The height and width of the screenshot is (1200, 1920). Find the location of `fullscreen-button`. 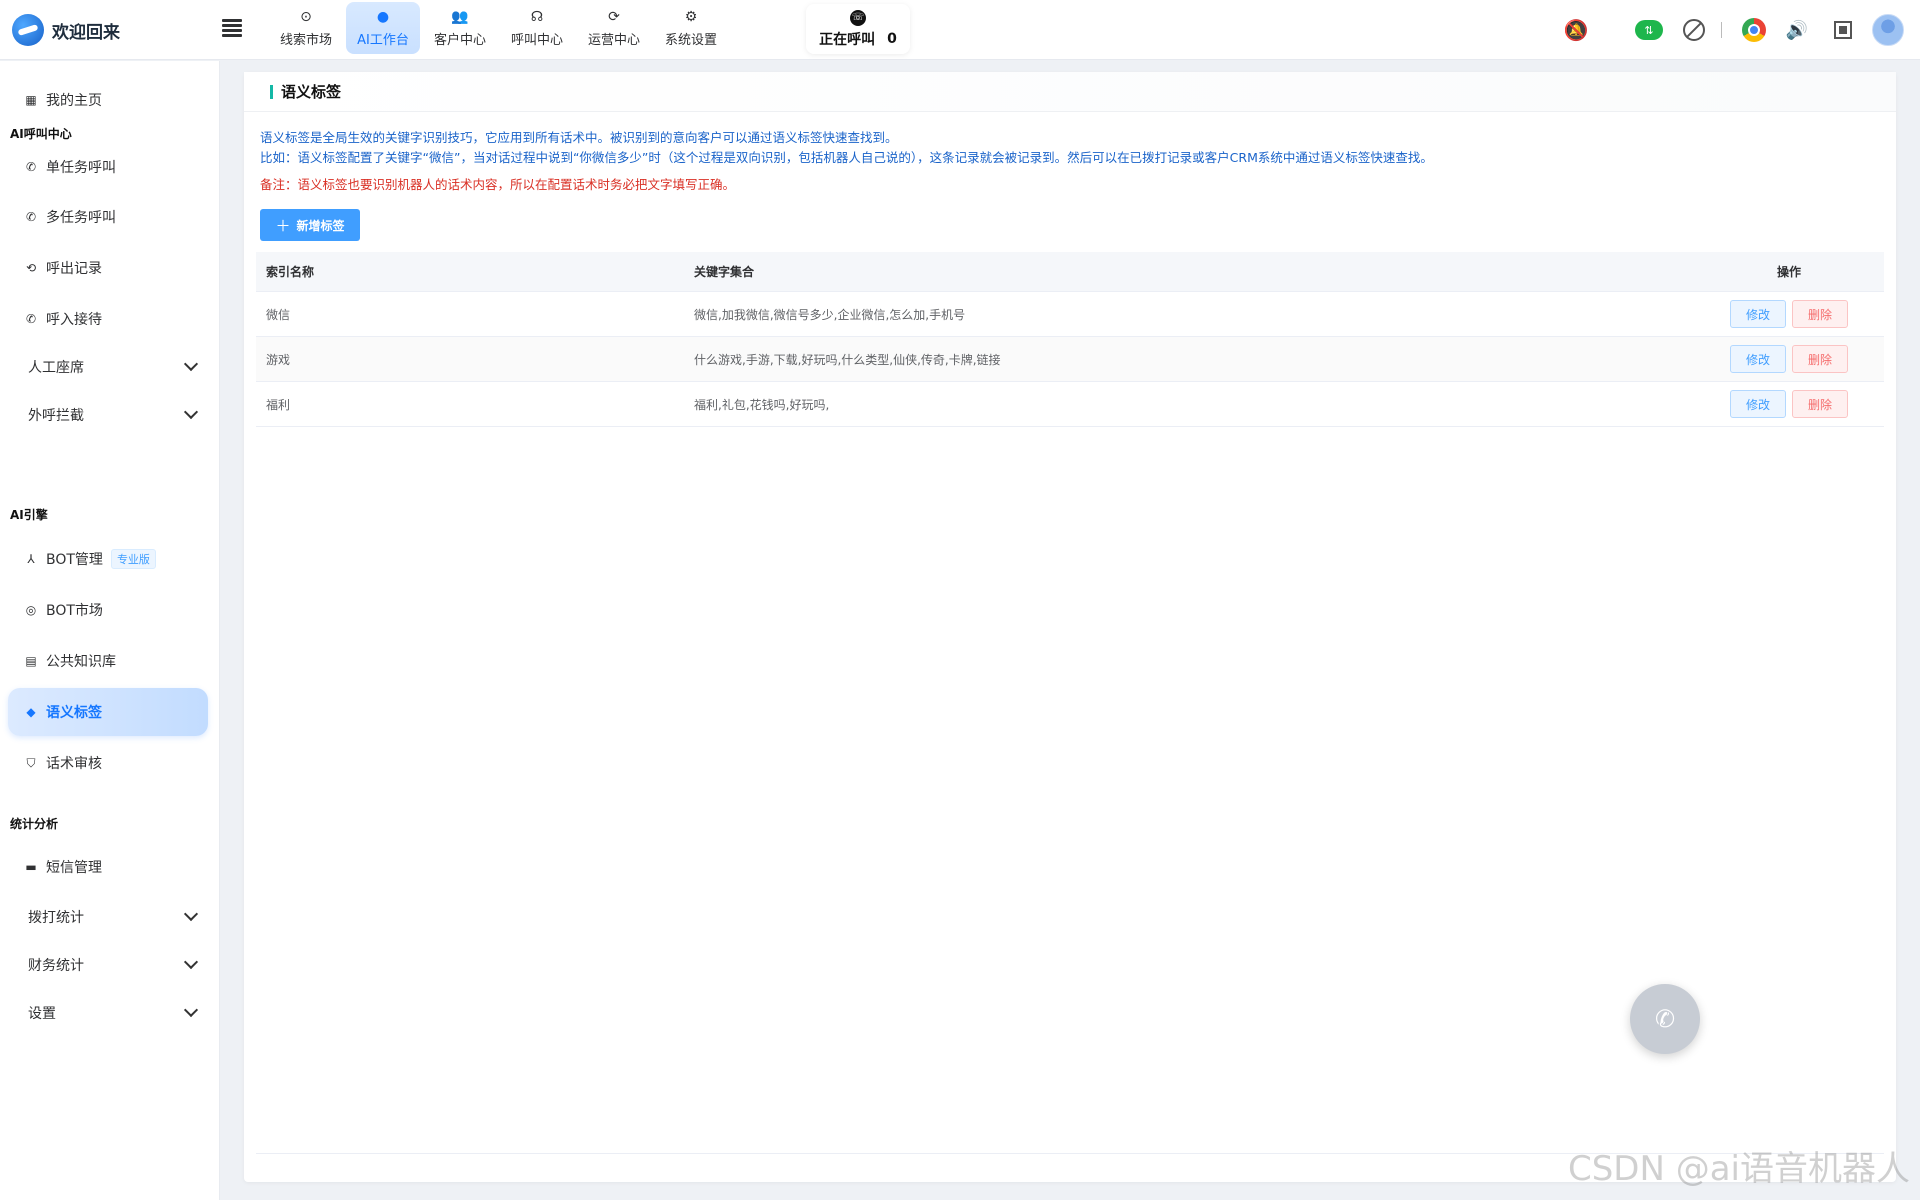

fullscreen-button is located at coordinates (1843, 30).